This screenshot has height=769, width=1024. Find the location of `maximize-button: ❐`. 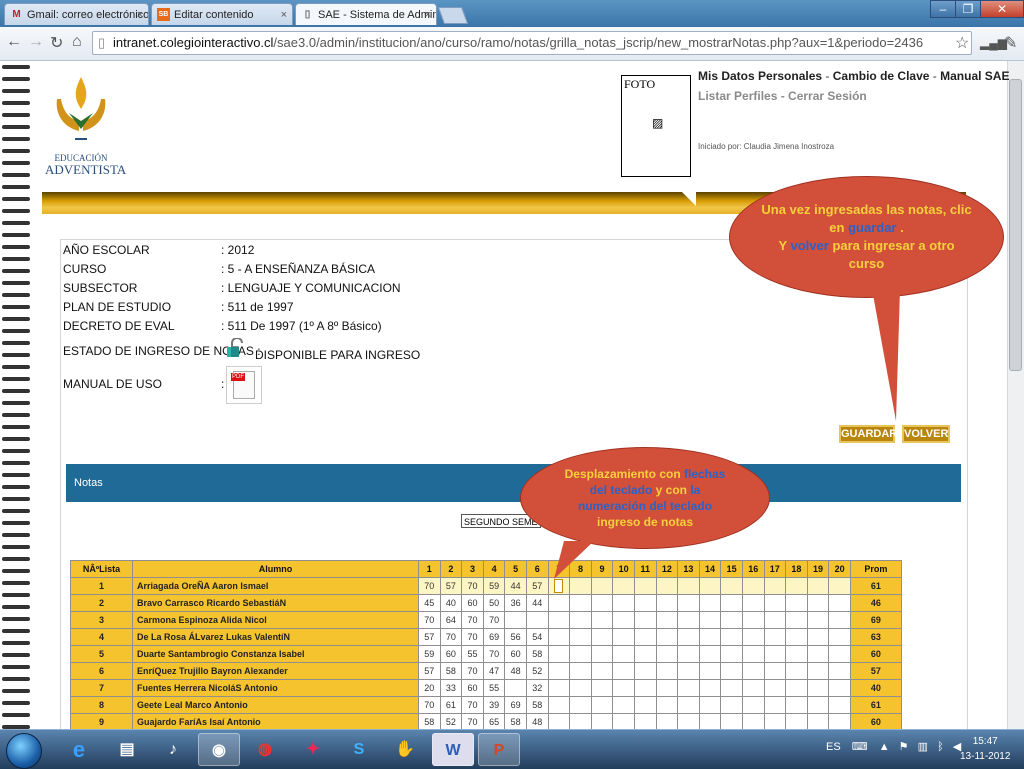

maximize-button: ❐ is located at coordinates (968, 9).